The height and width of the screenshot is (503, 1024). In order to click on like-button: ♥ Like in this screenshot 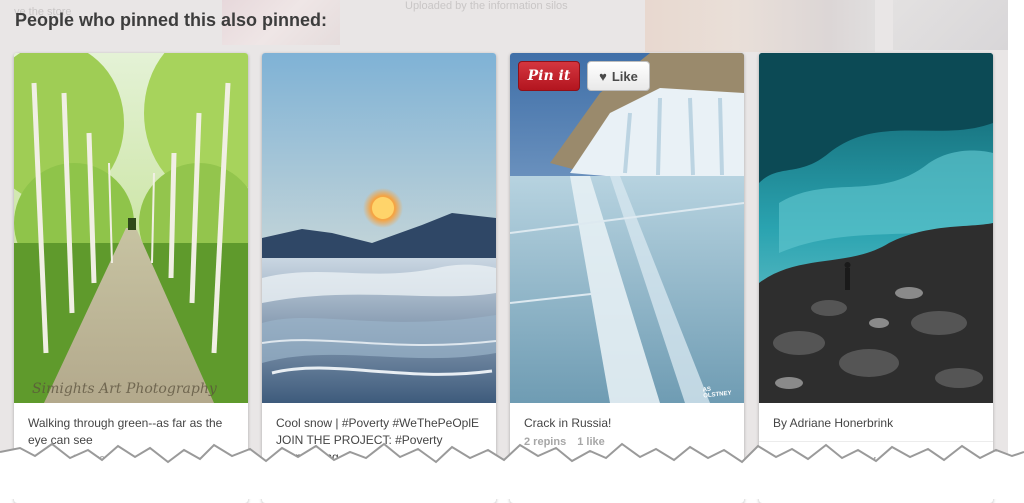, I will do `click(618, 76)`.